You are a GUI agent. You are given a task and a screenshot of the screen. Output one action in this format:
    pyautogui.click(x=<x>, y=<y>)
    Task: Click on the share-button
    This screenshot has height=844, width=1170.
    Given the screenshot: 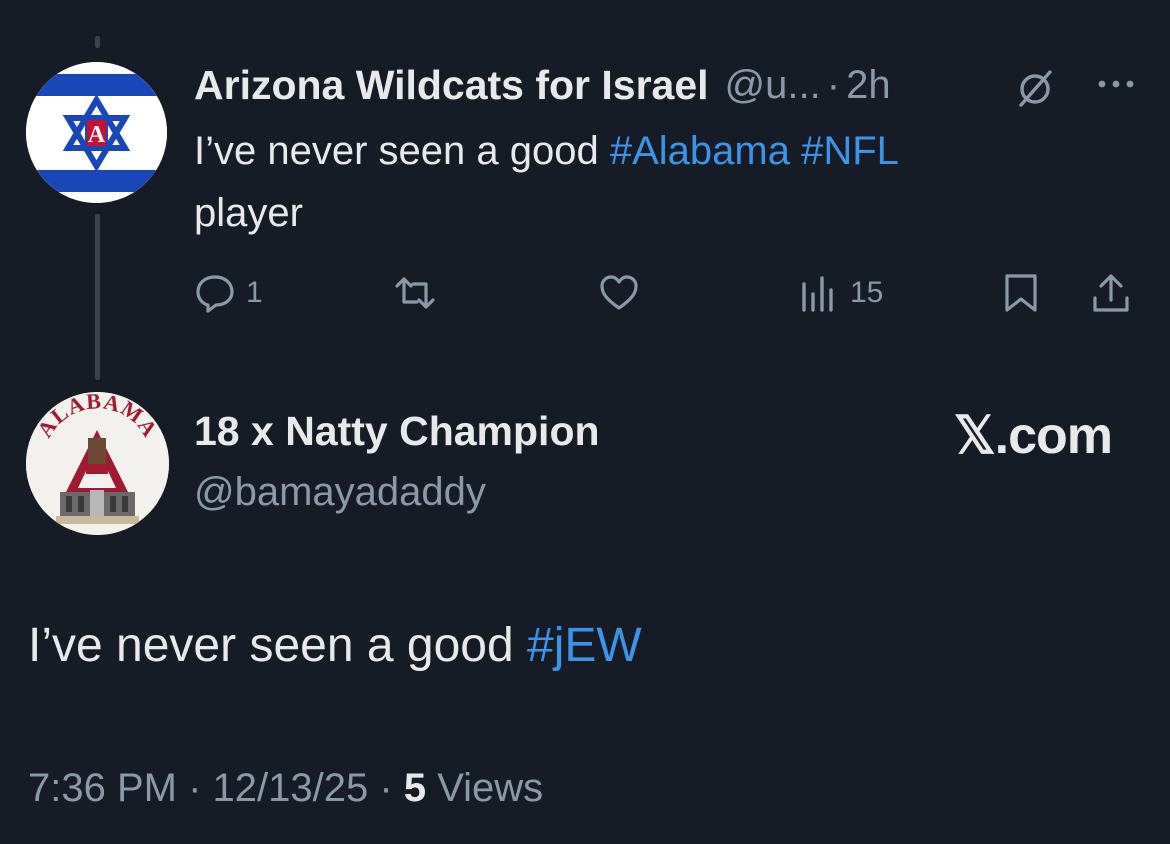 What is the action you would take?
    pyautogui.click(x=1111, y=293)
    